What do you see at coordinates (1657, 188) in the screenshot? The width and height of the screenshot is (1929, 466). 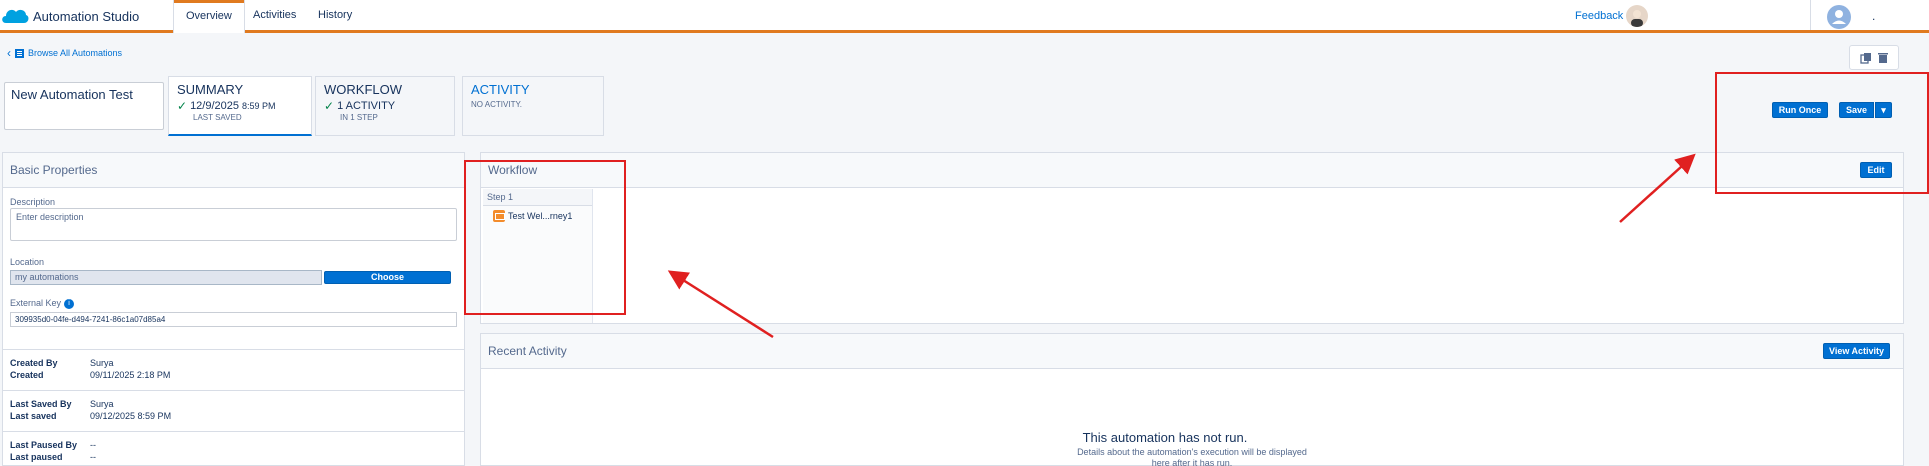 I see `annotation-arrow-actions` at bounding box center [1657, 188].